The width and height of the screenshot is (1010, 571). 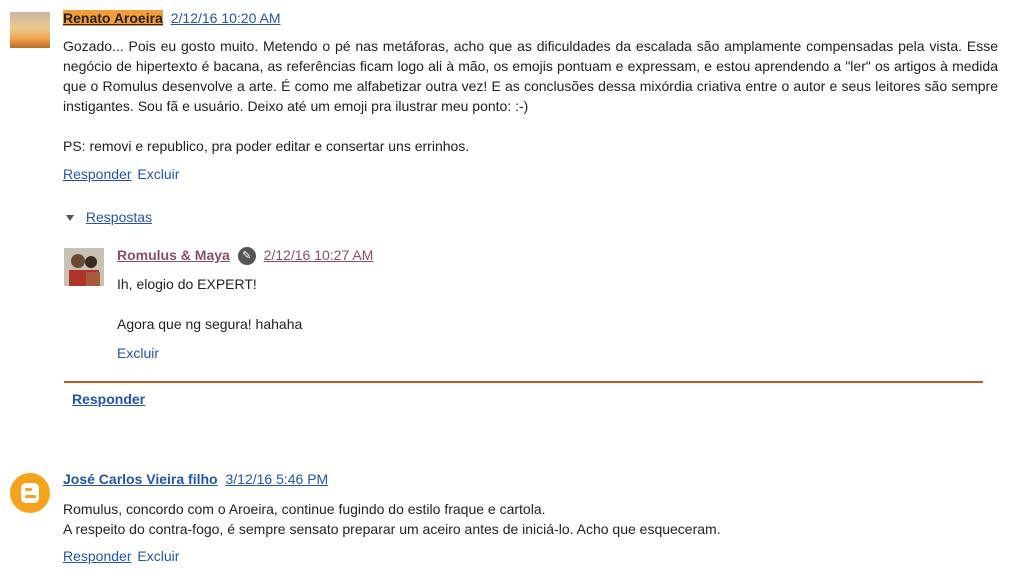 What do you see at coordinates (226, 18) in the screenshot?
I see `comment-timestamp: 2/12/16 10:20 AM` at bounding box center [226, 18].